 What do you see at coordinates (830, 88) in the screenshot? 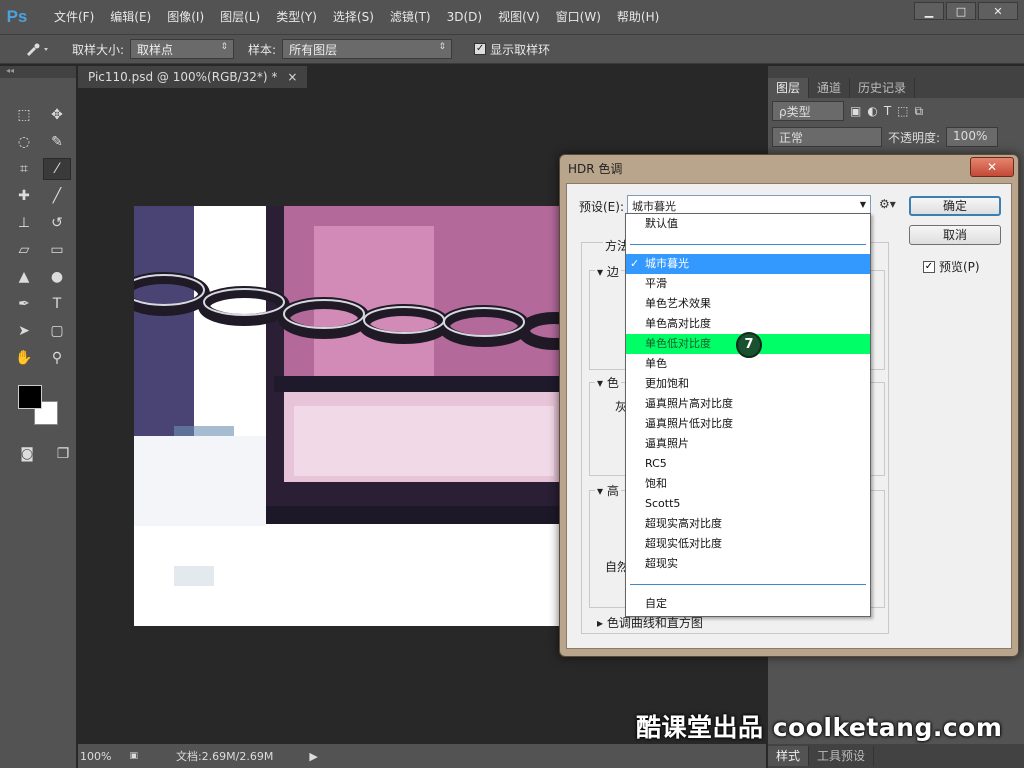
I see `panel-tab: 通道` at bounding box center [830, 88].